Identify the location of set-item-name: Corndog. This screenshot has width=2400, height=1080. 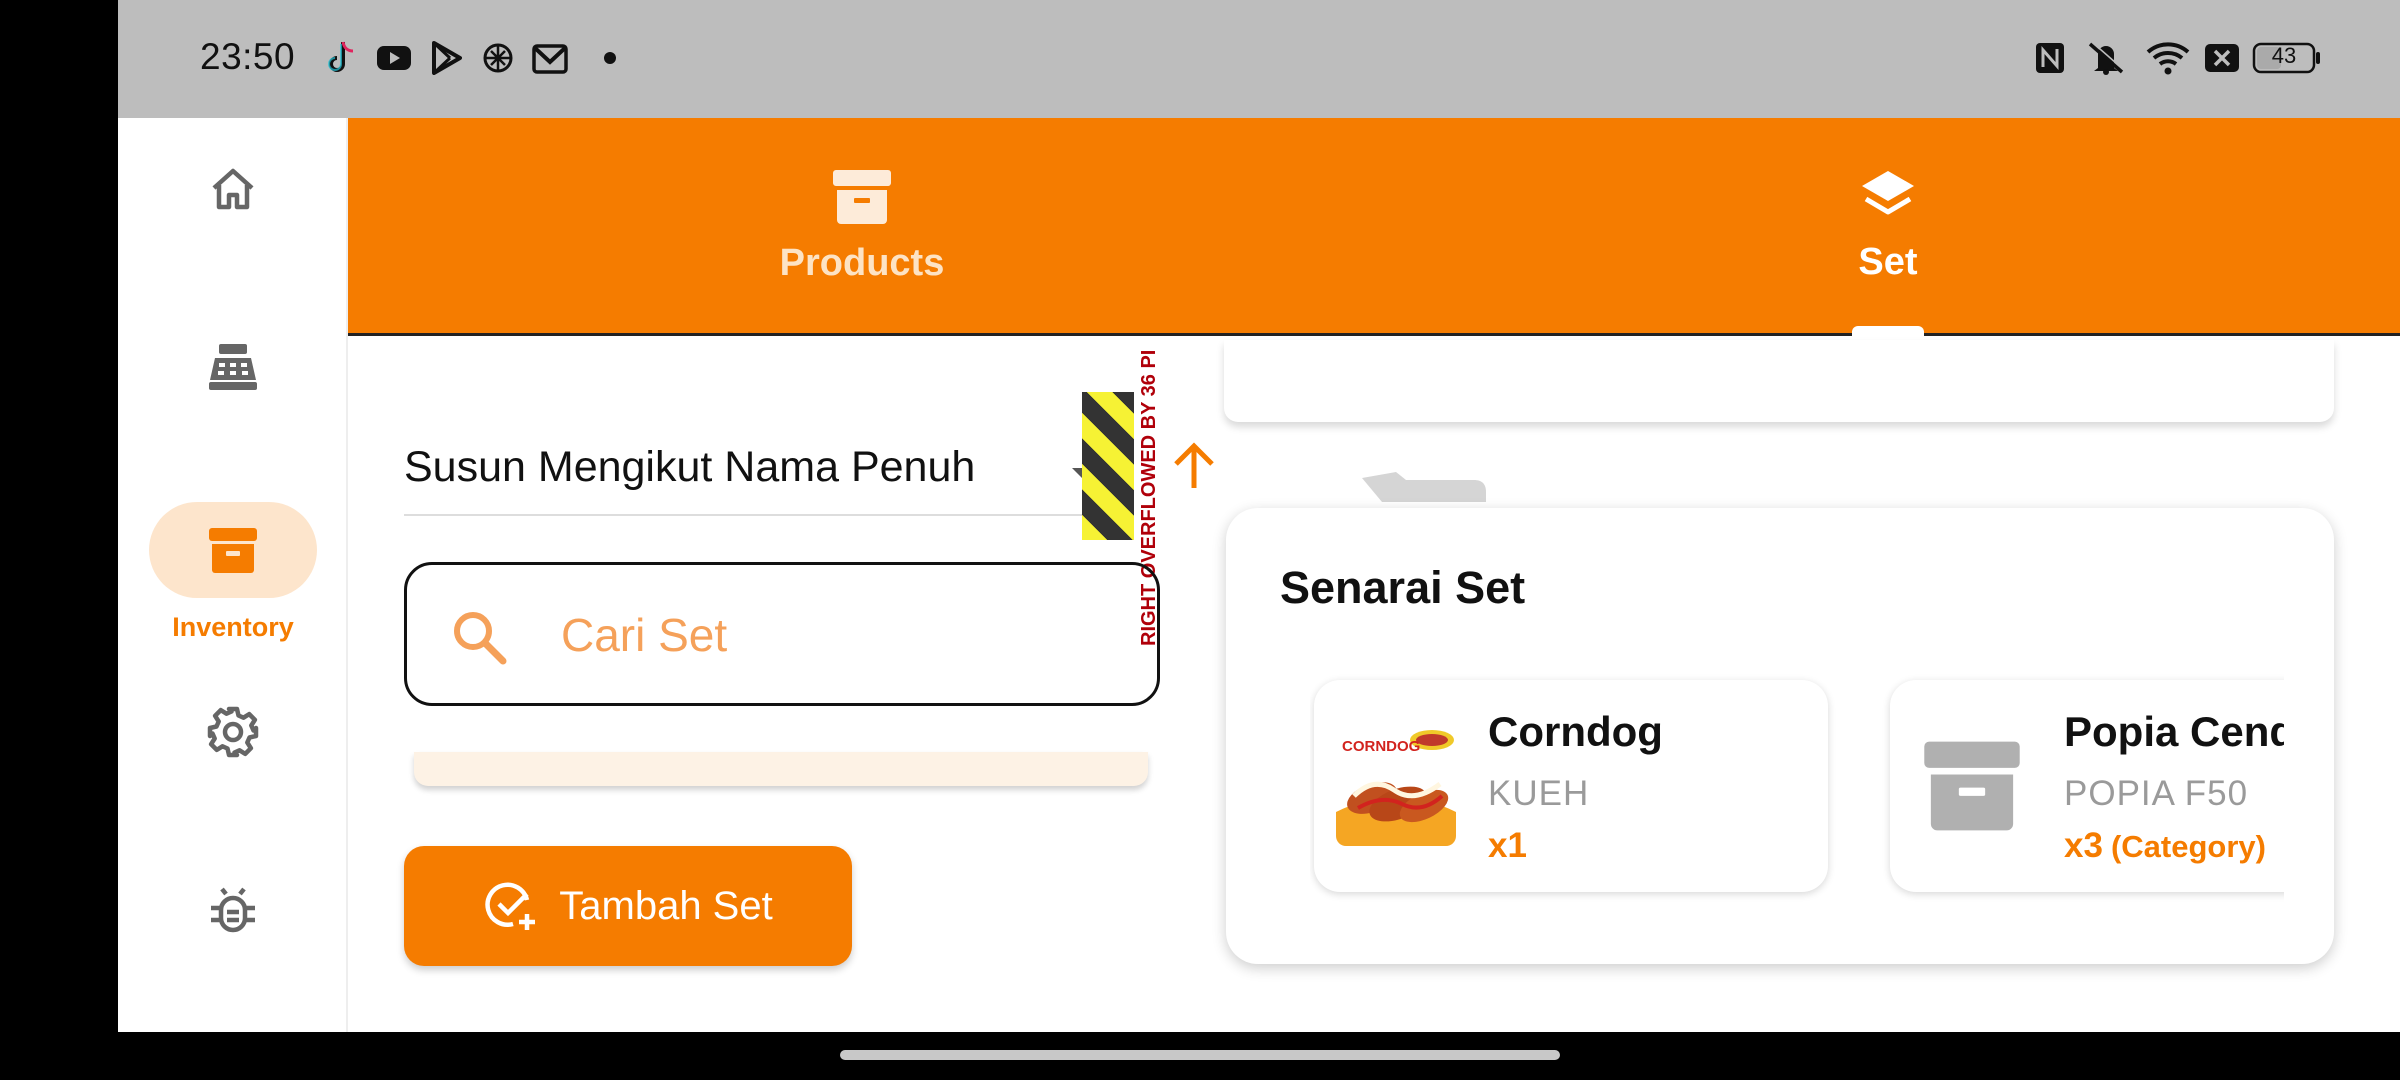
(1575, 731).